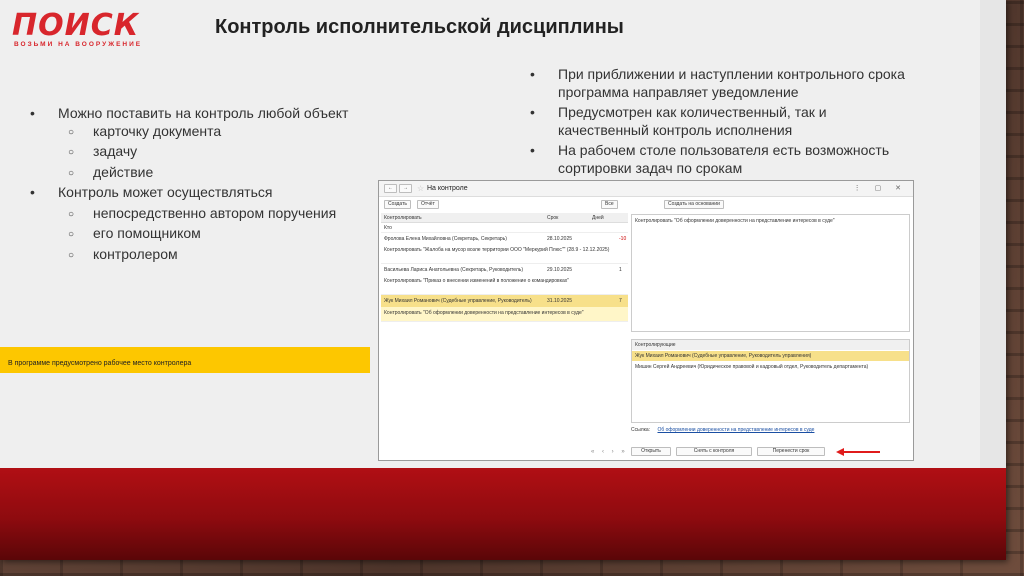  Describe the element at coordinates (405, 188) in the screenshot. I see `forward-icon: →` at that location.